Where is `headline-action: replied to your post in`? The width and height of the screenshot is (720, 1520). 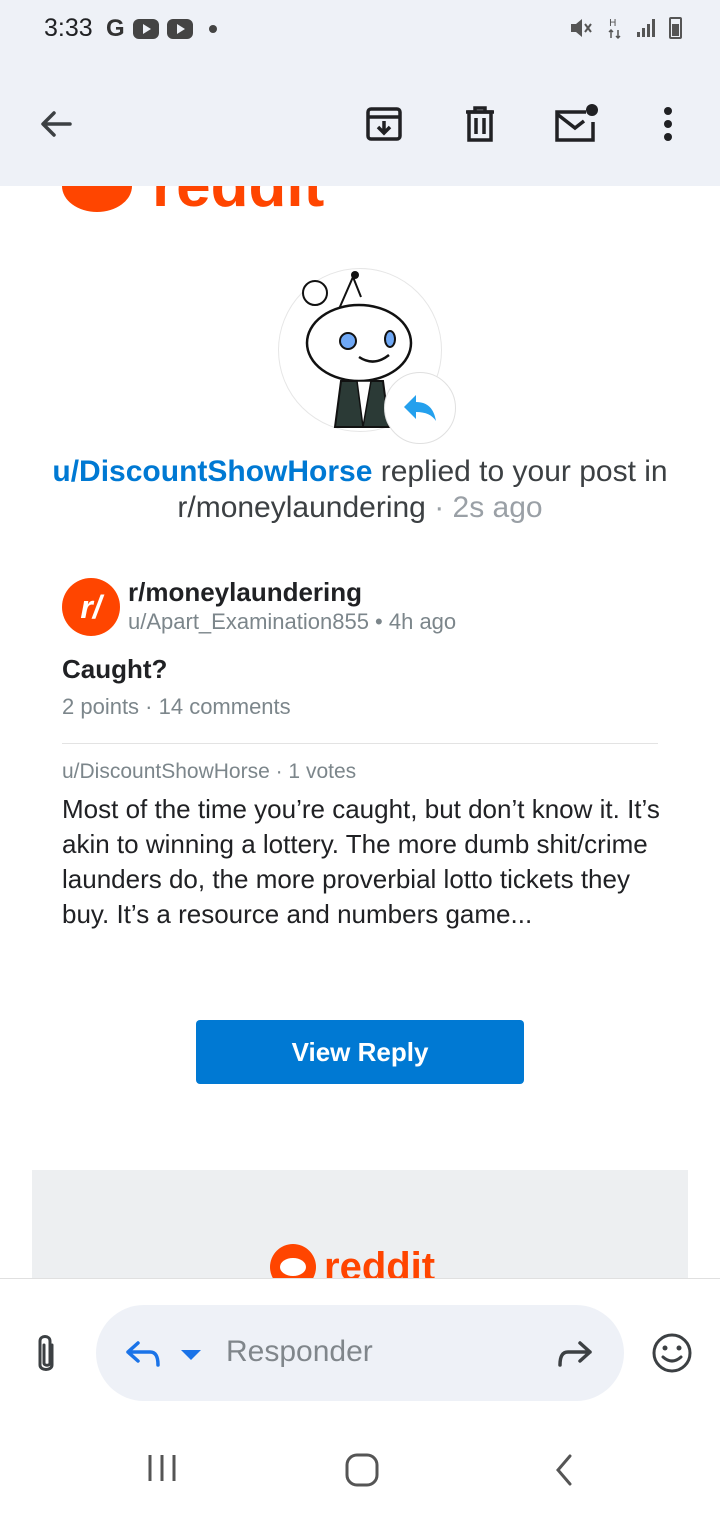
headline-action: replied to your post in is located at coordinates (520, 471).